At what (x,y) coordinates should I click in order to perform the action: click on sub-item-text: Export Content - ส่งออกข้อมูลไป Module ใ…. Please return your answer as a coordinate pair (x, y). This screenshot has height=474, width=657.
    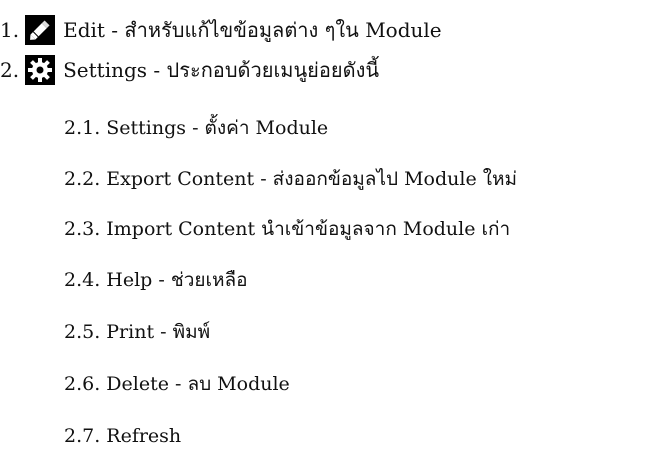
    Looking at the image, I should click on (312, 179).